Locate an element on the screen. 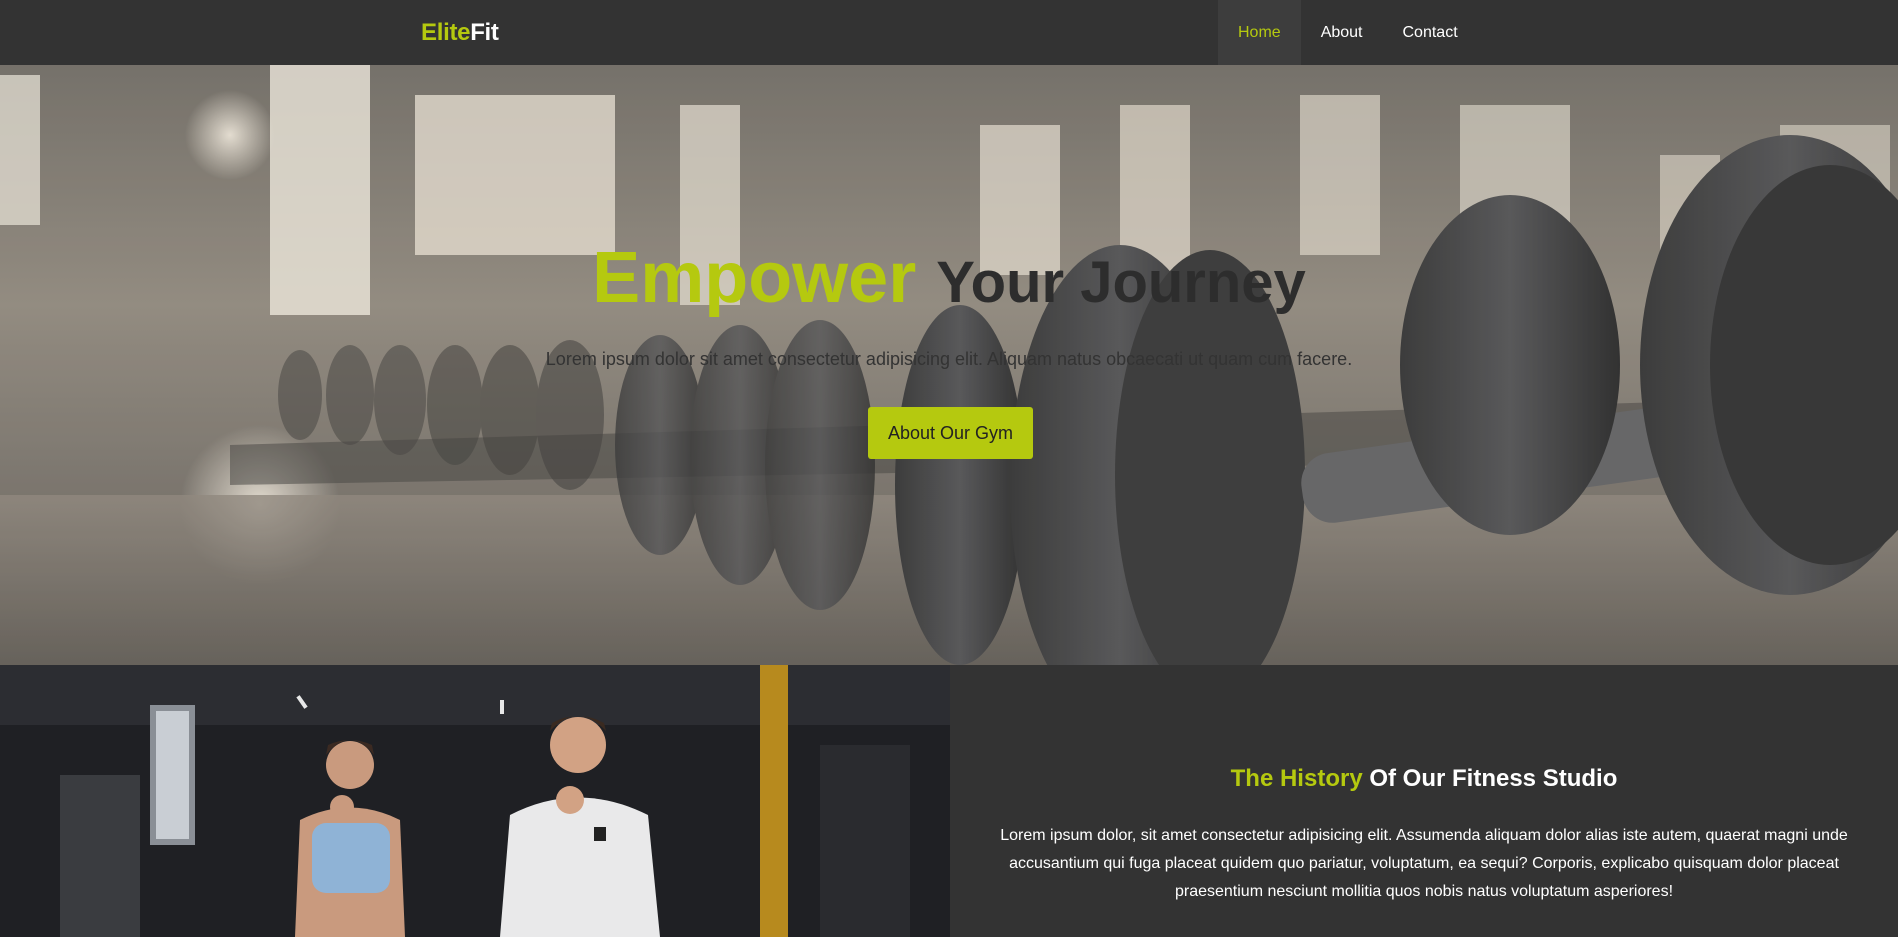 This screenshot has height=937, width=1898. brand-rest: Fit is located at coordinates (484, 32).